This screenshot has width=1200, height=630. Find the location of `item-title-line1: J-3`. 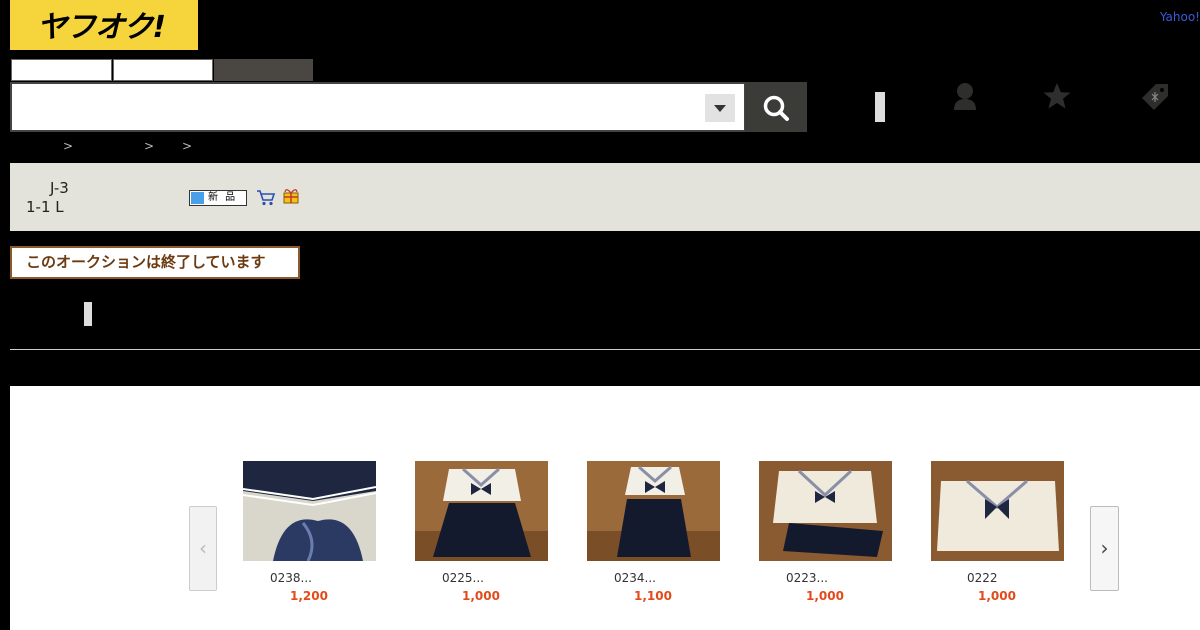

item-title-line1: J-3 is located at coordinates (59, 188).